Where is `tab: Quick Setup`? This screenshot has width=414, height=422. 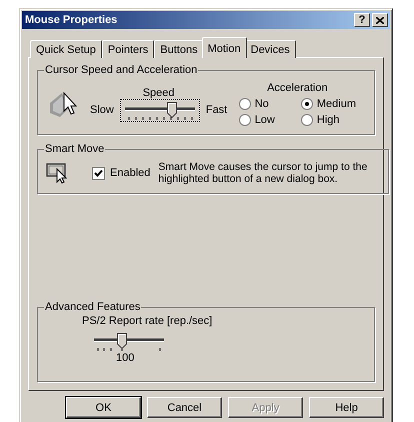 tab: Quick Setup is located at coordinates (66, 49).